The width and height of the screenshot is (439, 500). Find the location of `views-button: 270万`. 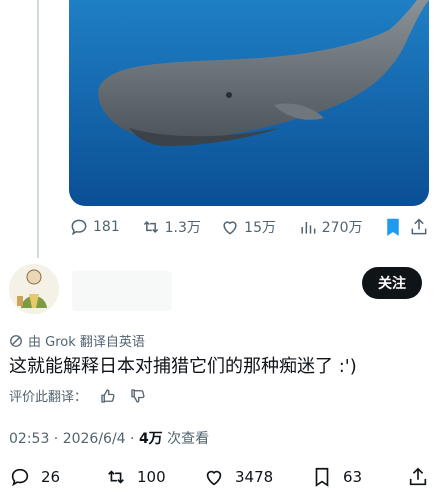

views-button: 270万 is located at coordinates (341, 227).